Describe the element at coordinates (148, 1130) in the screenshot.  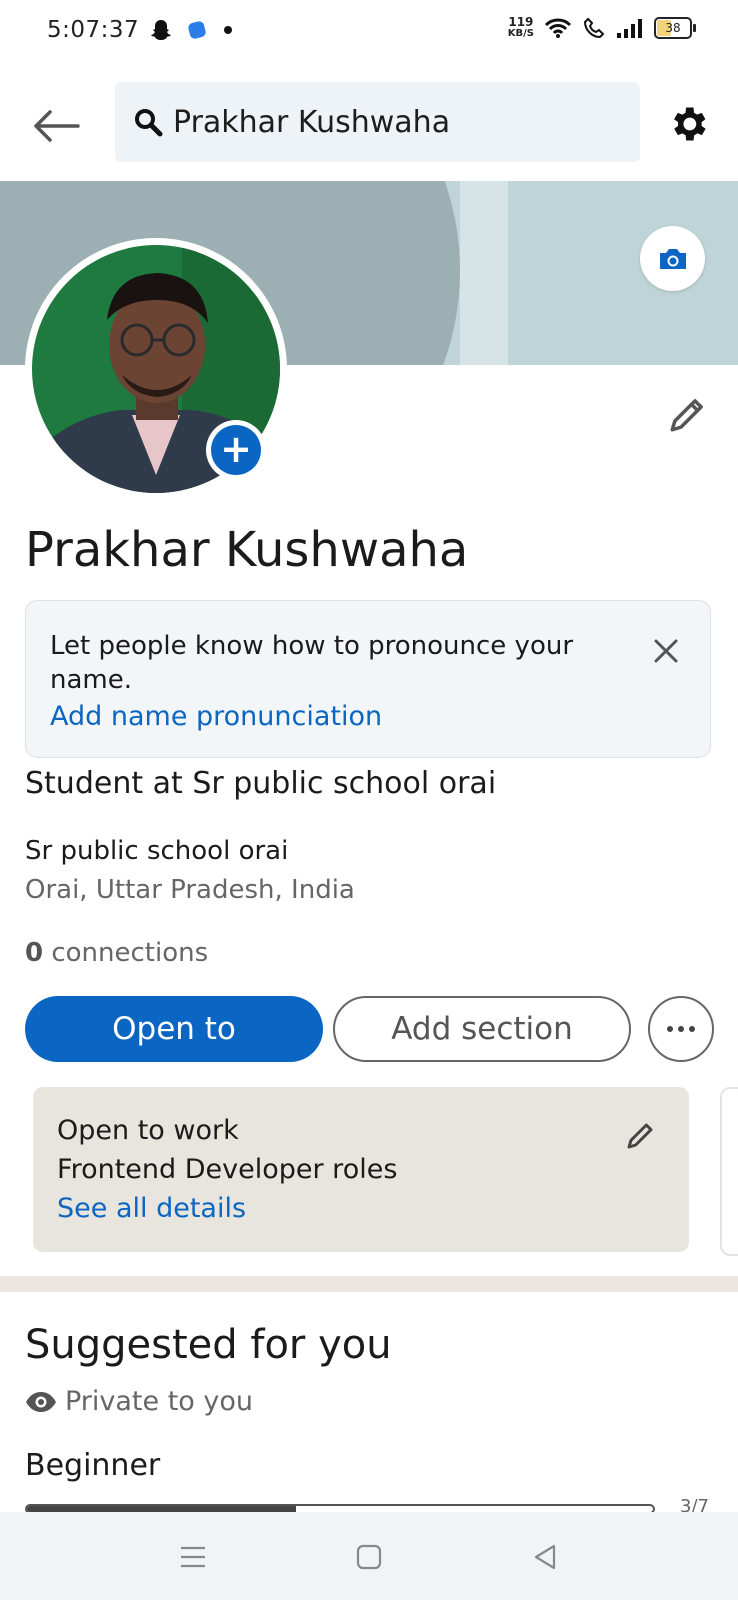
I see `open-to-work-title: Open to work` at that location.